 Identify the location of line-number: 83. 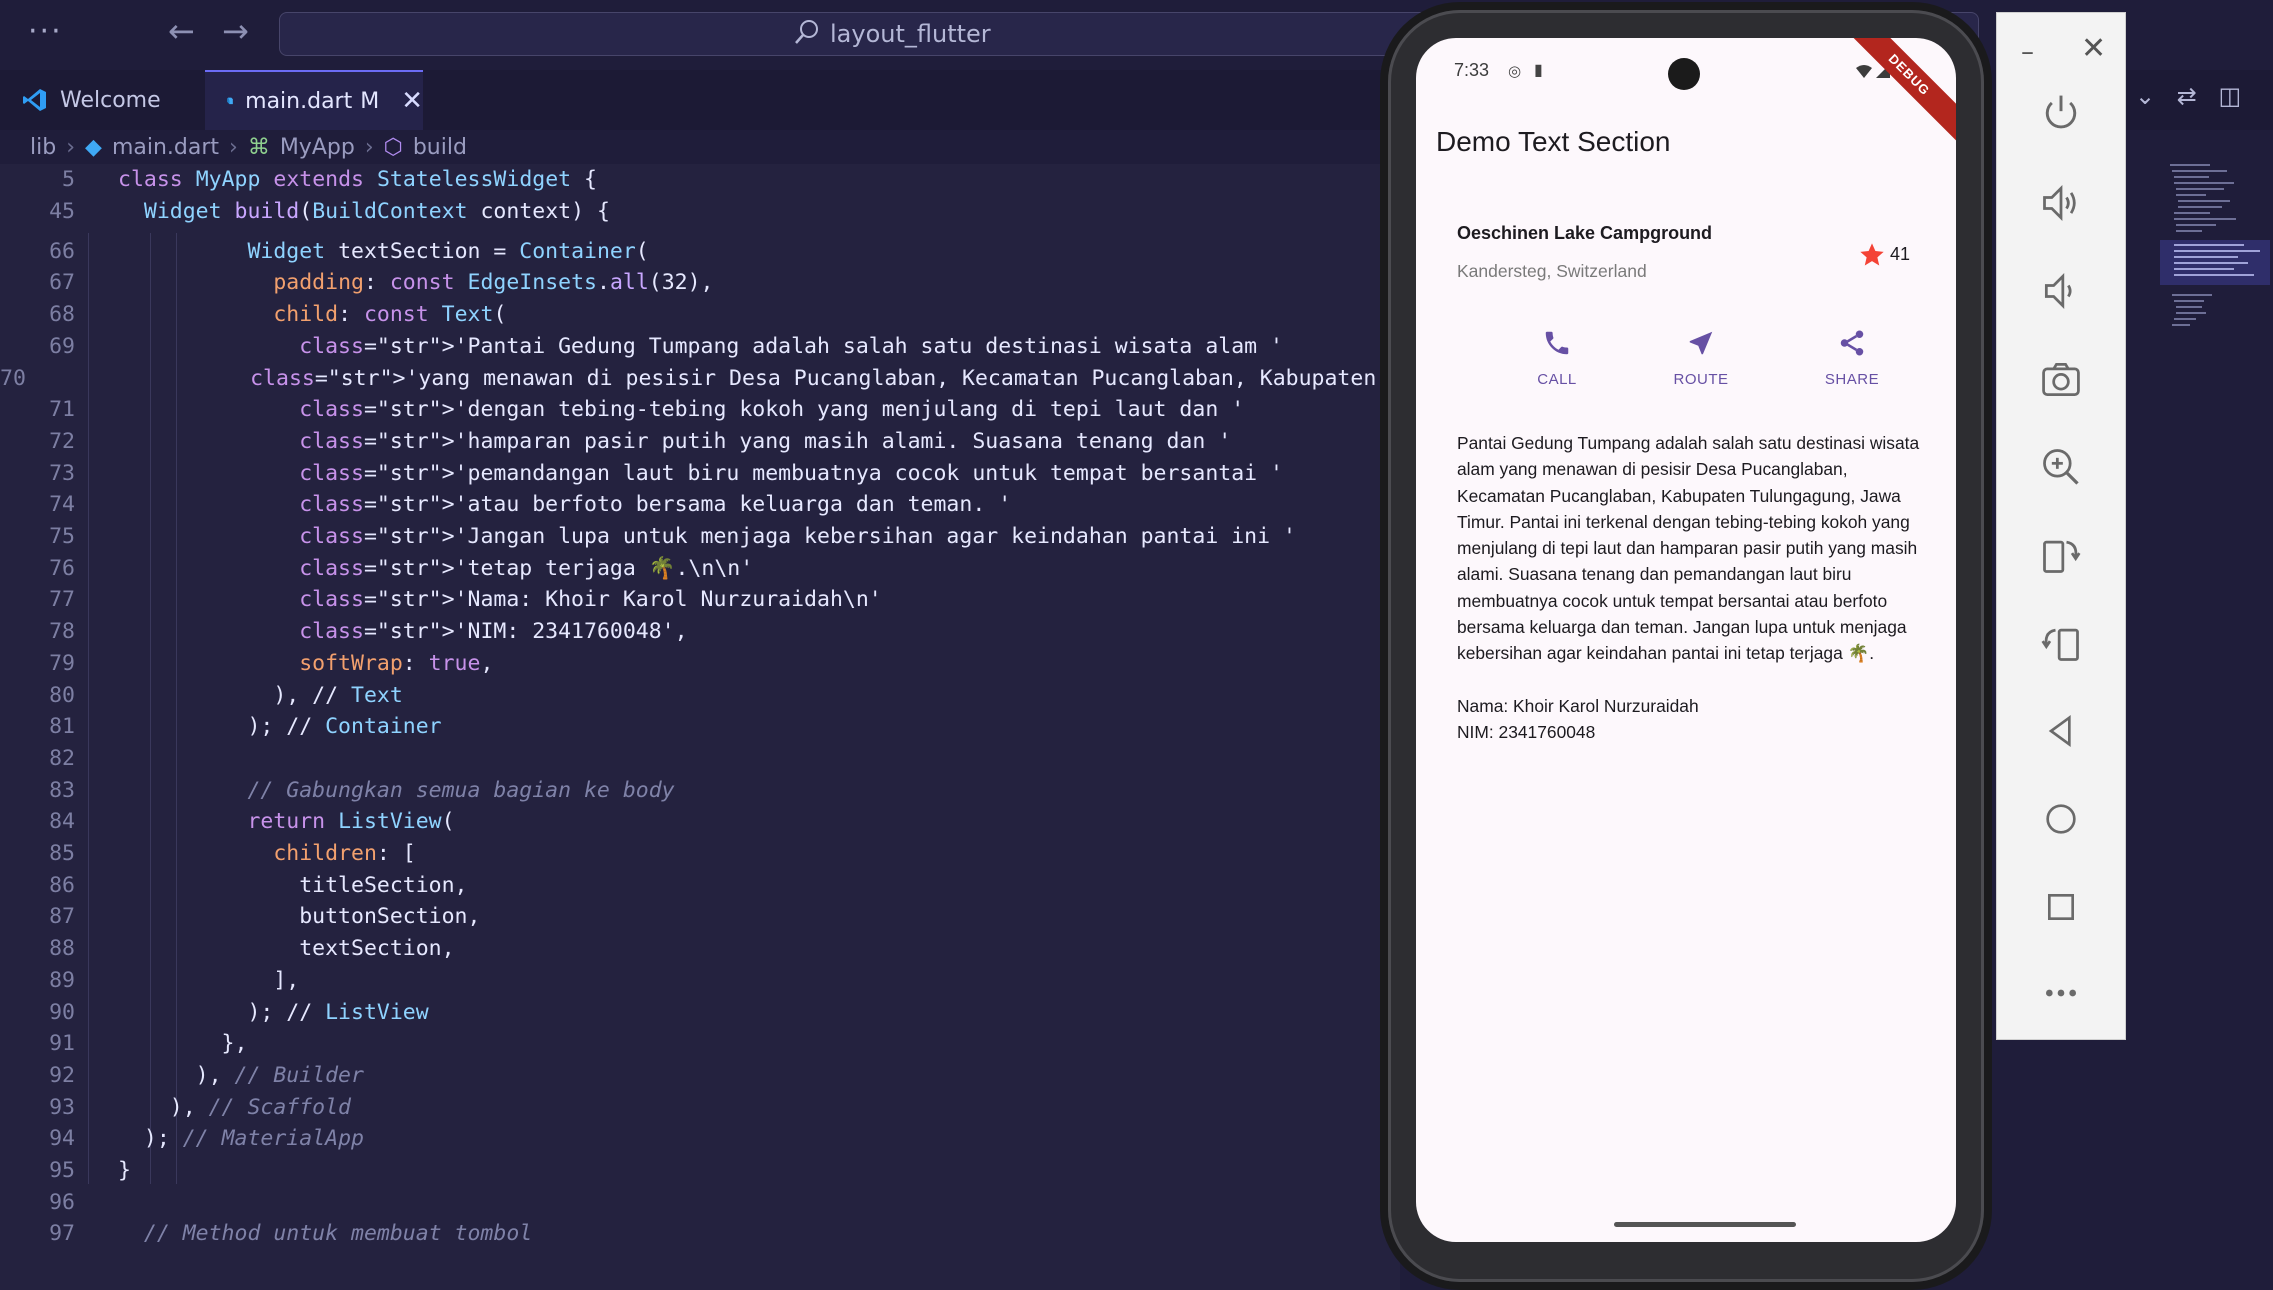
(62, 790).